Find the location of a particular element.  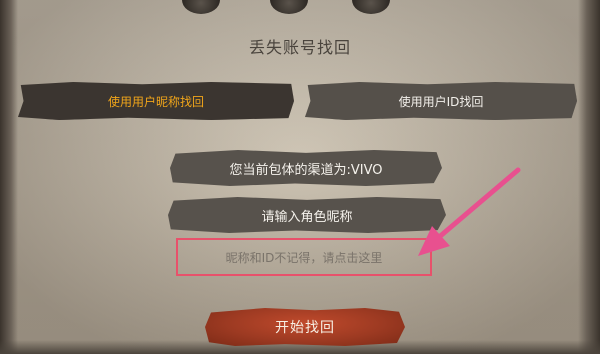

start-recovery-button: 开始找回 is located at coordinates (305, 327).